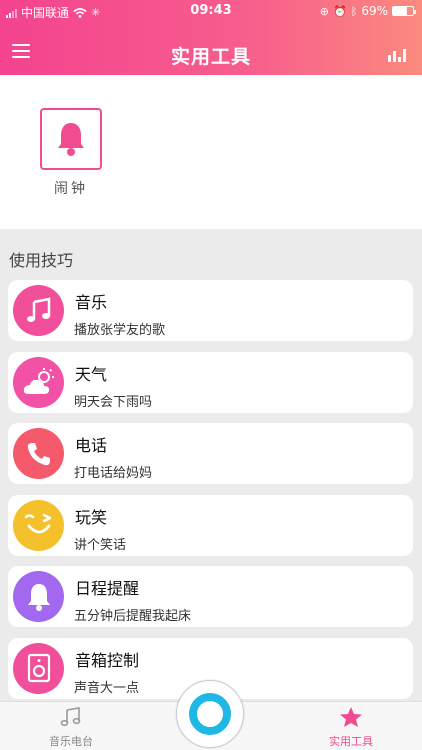 The width and height of the screenshot is (422, 750). Describe the element at coordinates (210, 453) in the screenshot. I see `tip-item-phone: 电话 打电话给妈妈` at that location.